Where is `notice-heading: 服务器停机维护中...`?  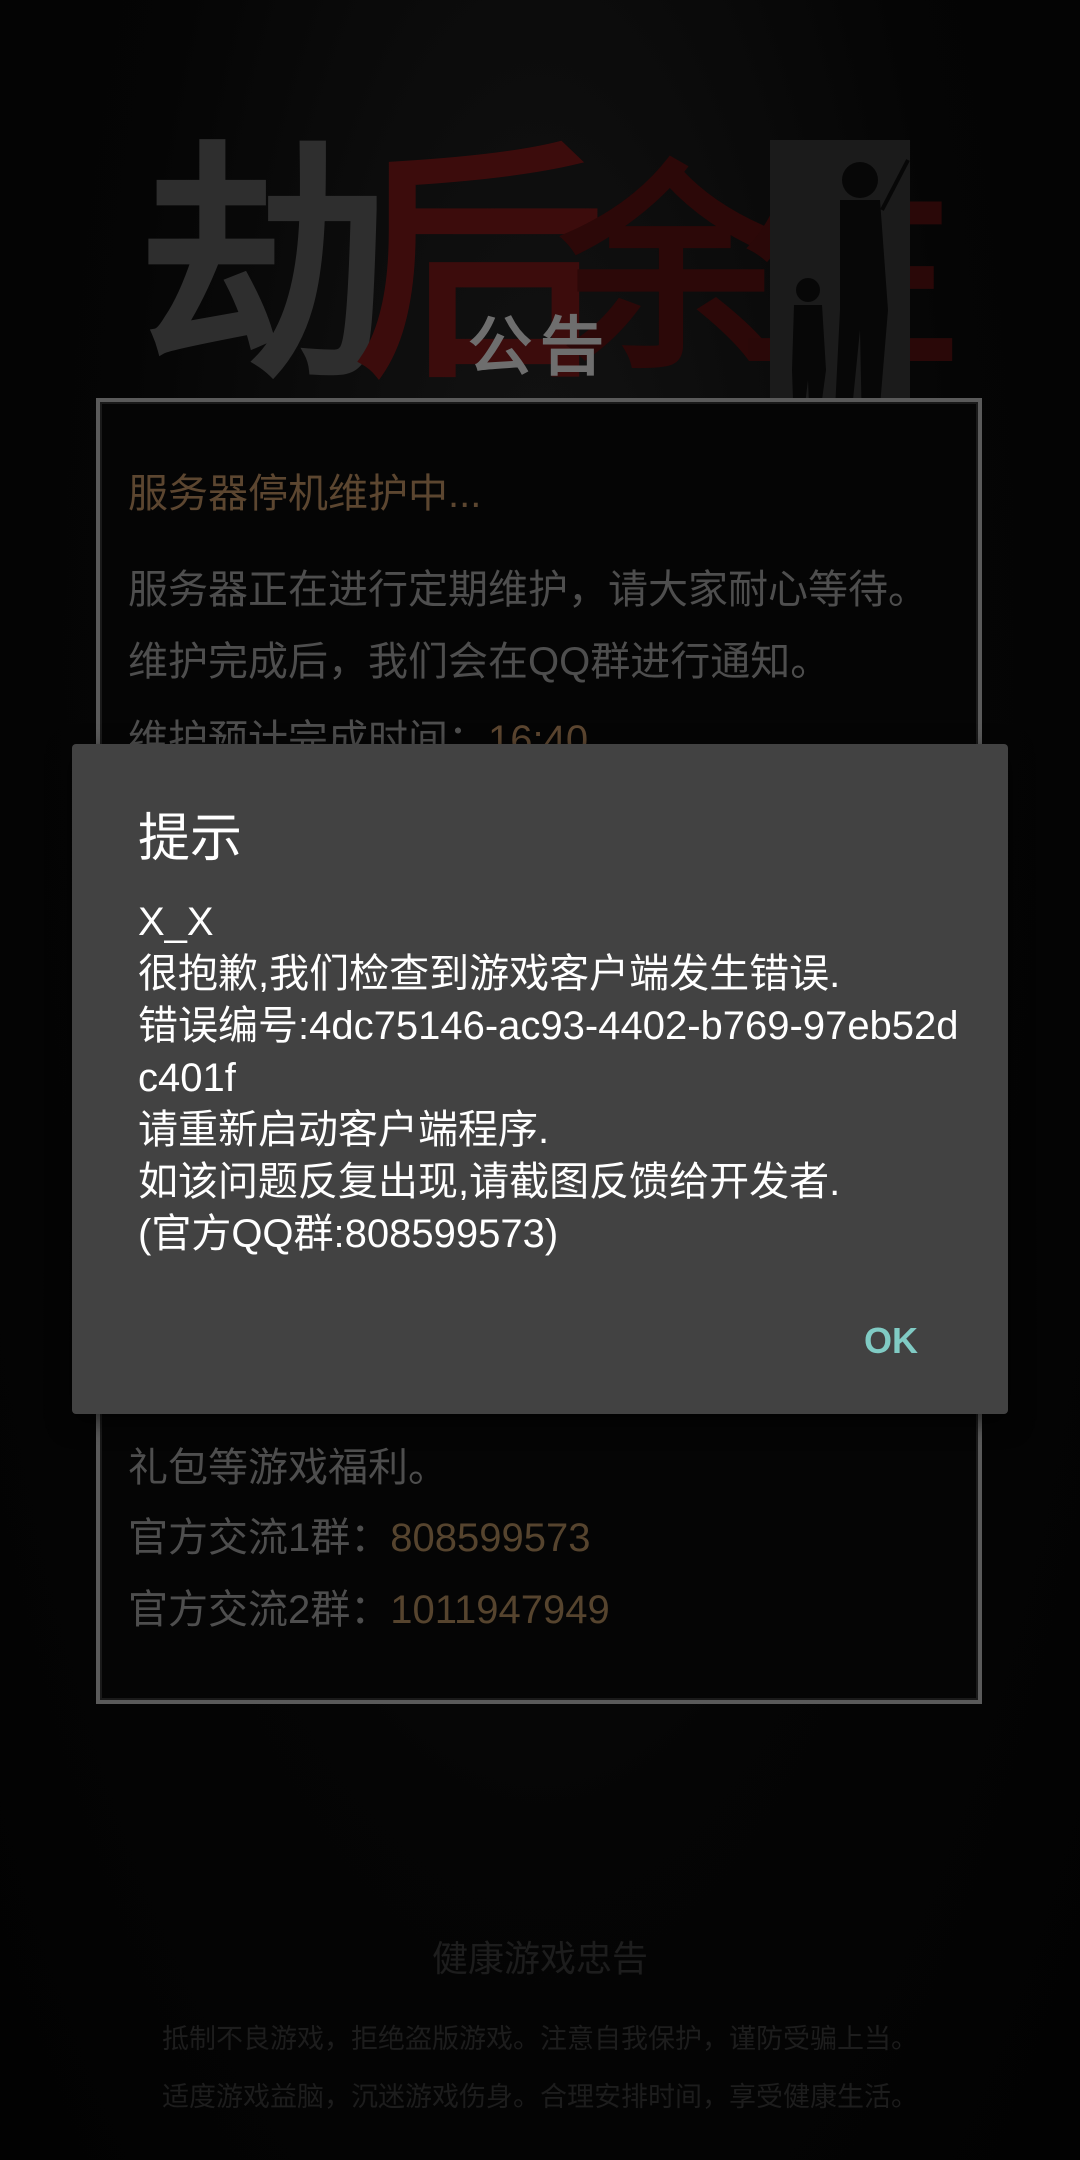
notice-heading: 服务器停机维护中... is located at coordinates (305, 494).